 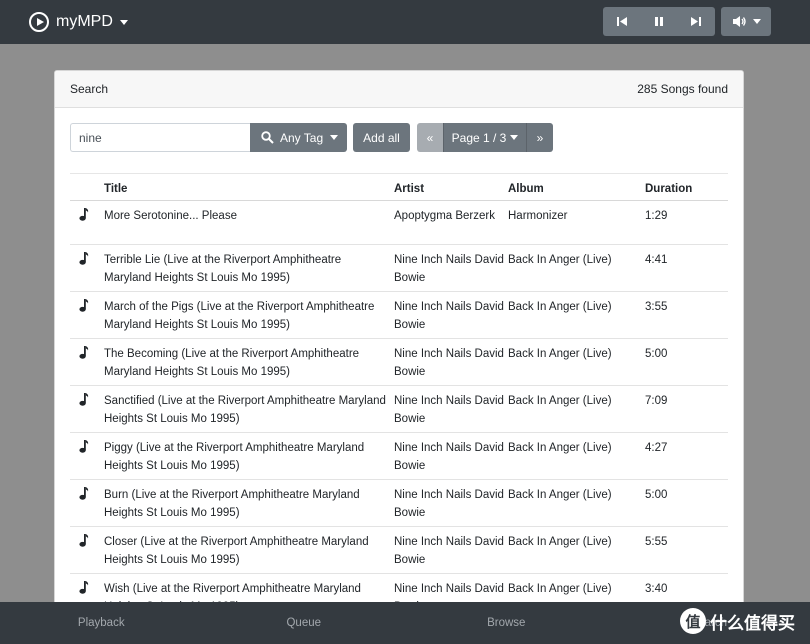 What do you see at coordinates (381, 137) in the screenshot?
I see `add-all-button: Add all` at bounding box center [381, 137].